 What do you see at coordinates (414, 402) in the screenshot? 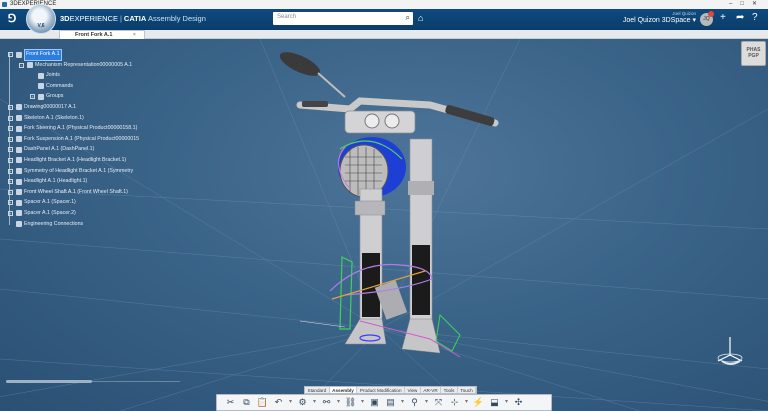
I see `robot-icon: ⚲` at bounding box center [414, 402].